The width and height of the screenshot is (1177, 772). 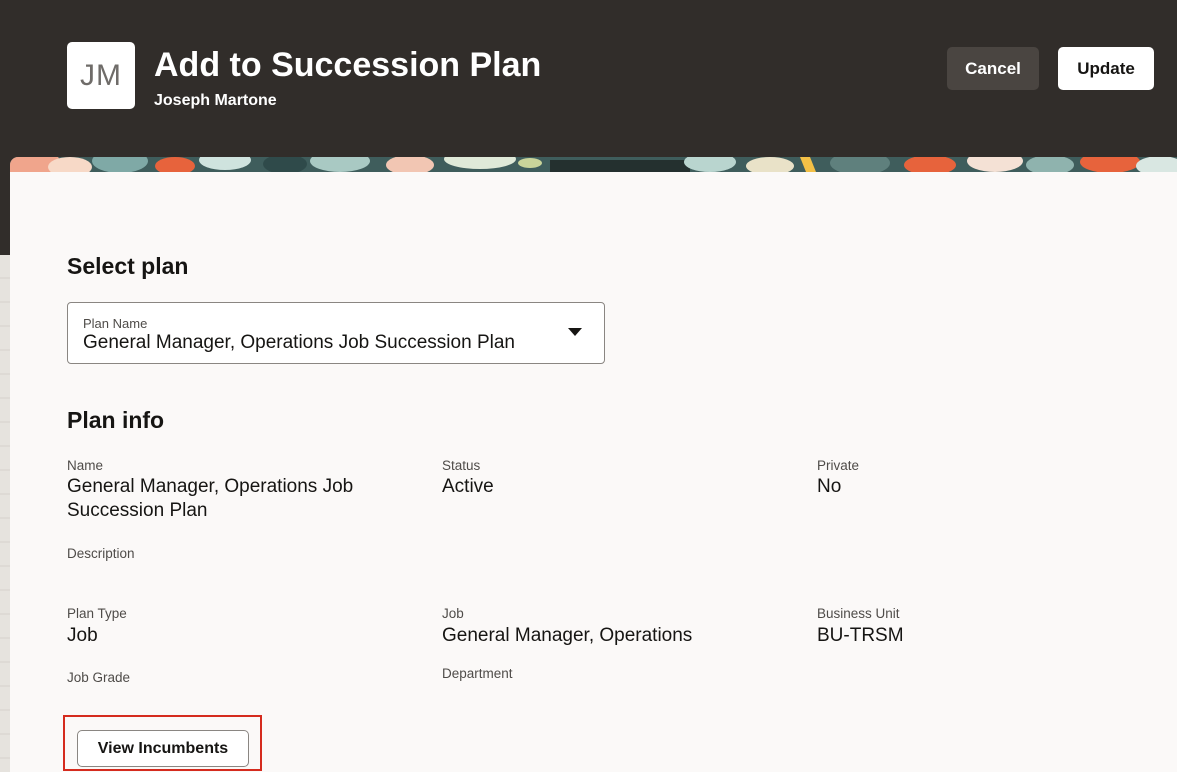 What do you see at coordinates (128, 266) in the screenshot?
I see `select-plan-heading: Select plan` at bounding box center [128, 266].